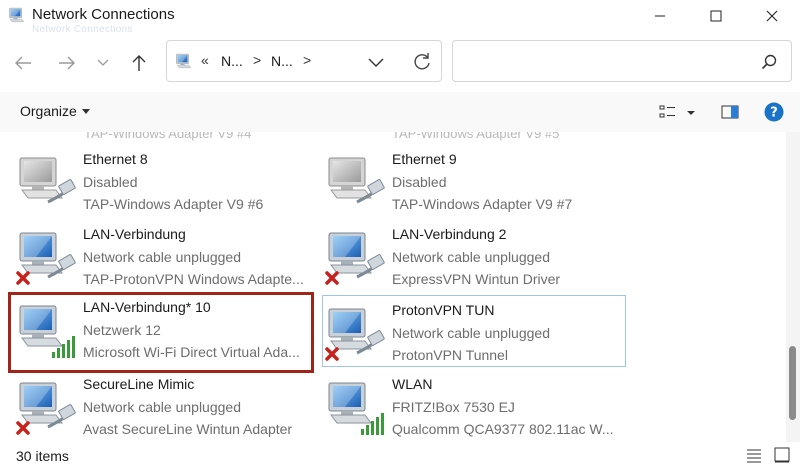 This screenshot has width=800, height=468. Describe the element at coordinates (422, 62) in the screenshot. I see `refresh-icon` at that location.